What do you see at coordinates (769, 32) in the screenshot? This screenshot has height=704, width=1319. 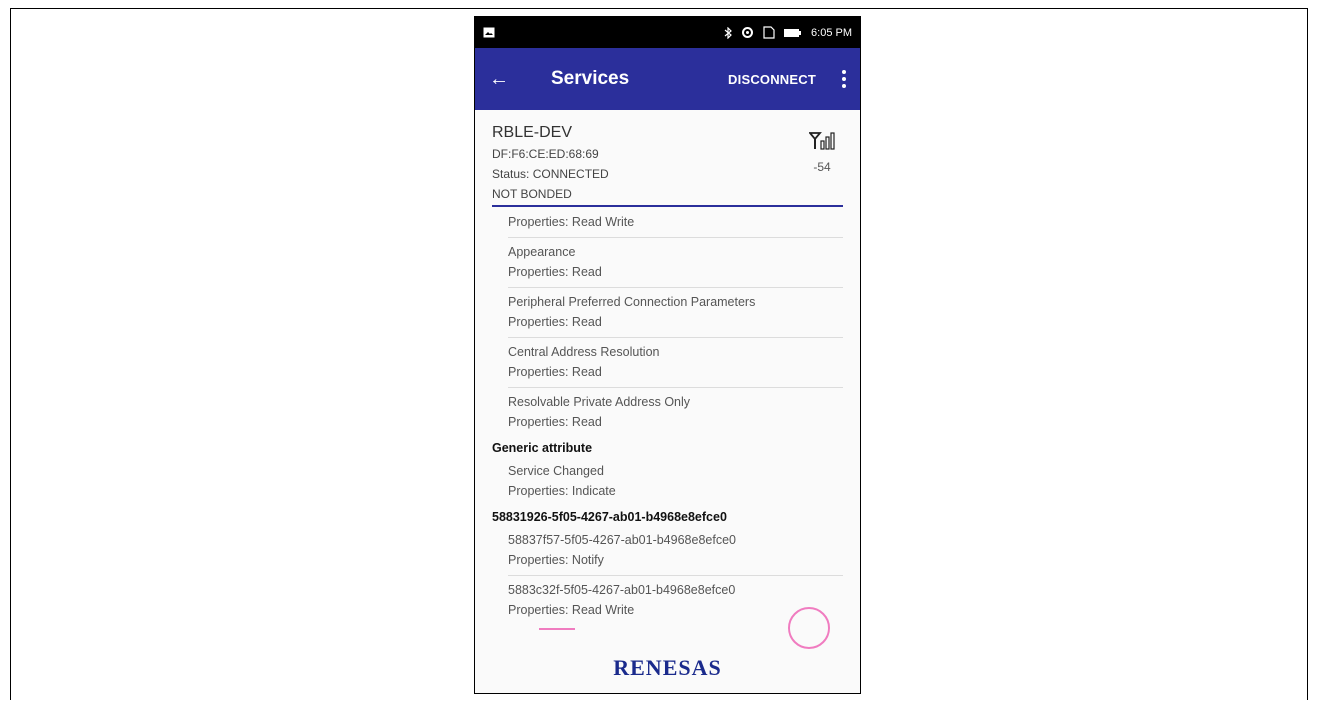 I see `sim-card-icon` at bounding box center [769, 32].